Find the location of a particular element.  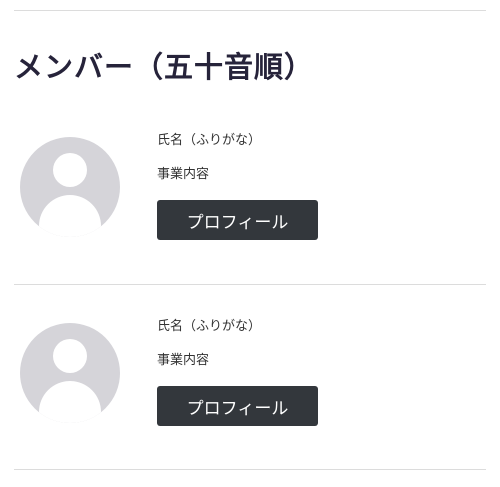

bottom-divider is located at coordinates (250, 469).